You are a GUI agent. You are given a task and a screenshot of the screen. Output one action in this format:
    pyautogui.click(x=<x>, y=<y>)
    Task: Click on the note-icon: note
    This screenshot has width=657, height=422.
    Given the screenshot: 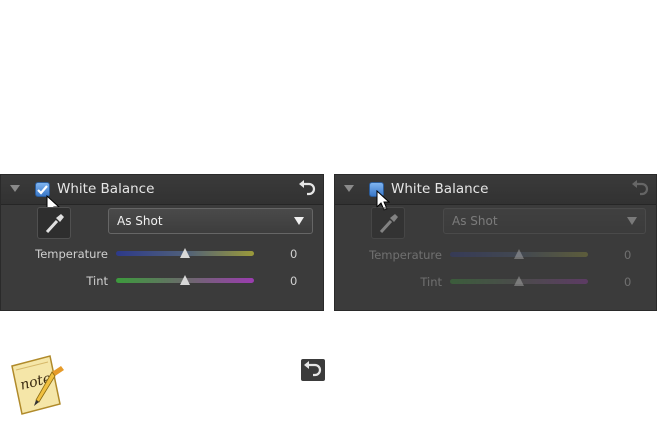 What is the action you would take?
    pyautogui.click(x=37, y=385)
    